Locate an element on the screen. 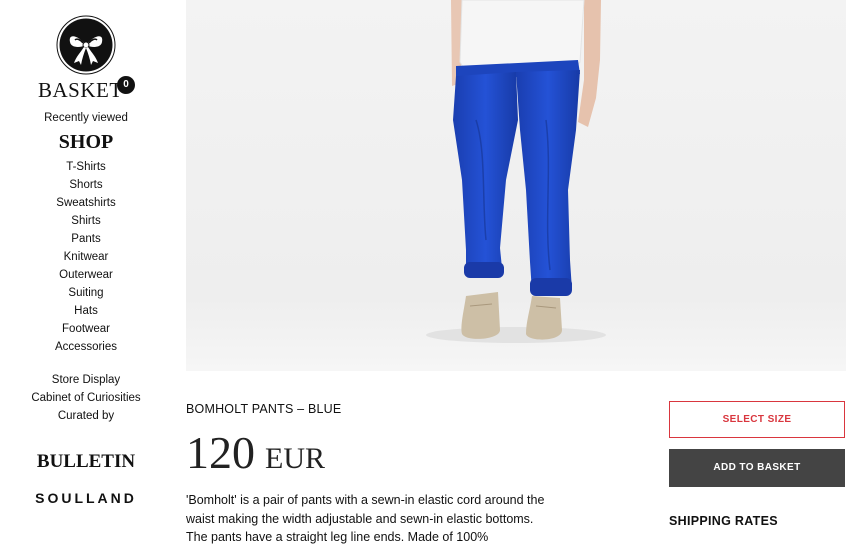 The height and width of the screenshot is (547, 853). category-item-shirts: Shirts is located at coordinates (86, 222).